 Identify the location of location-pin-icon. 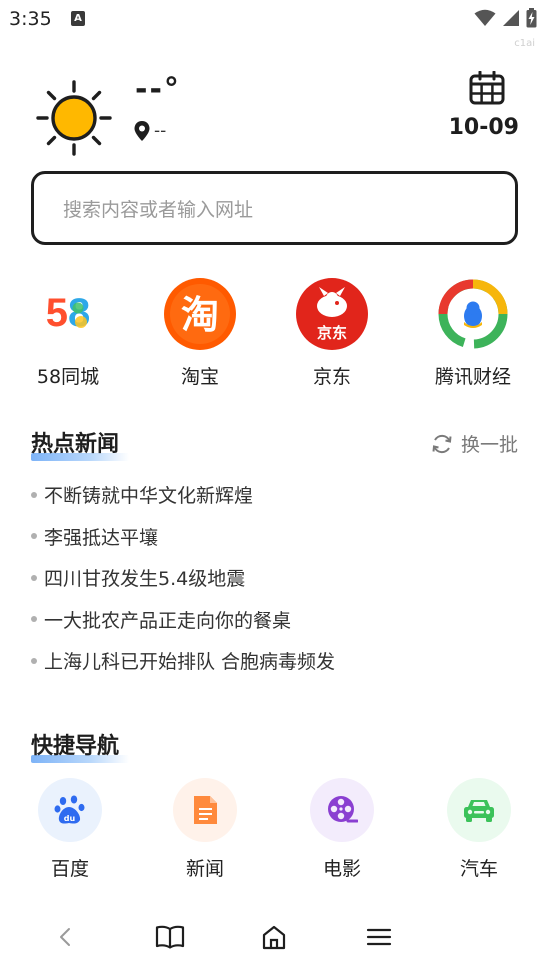
(142, 131).